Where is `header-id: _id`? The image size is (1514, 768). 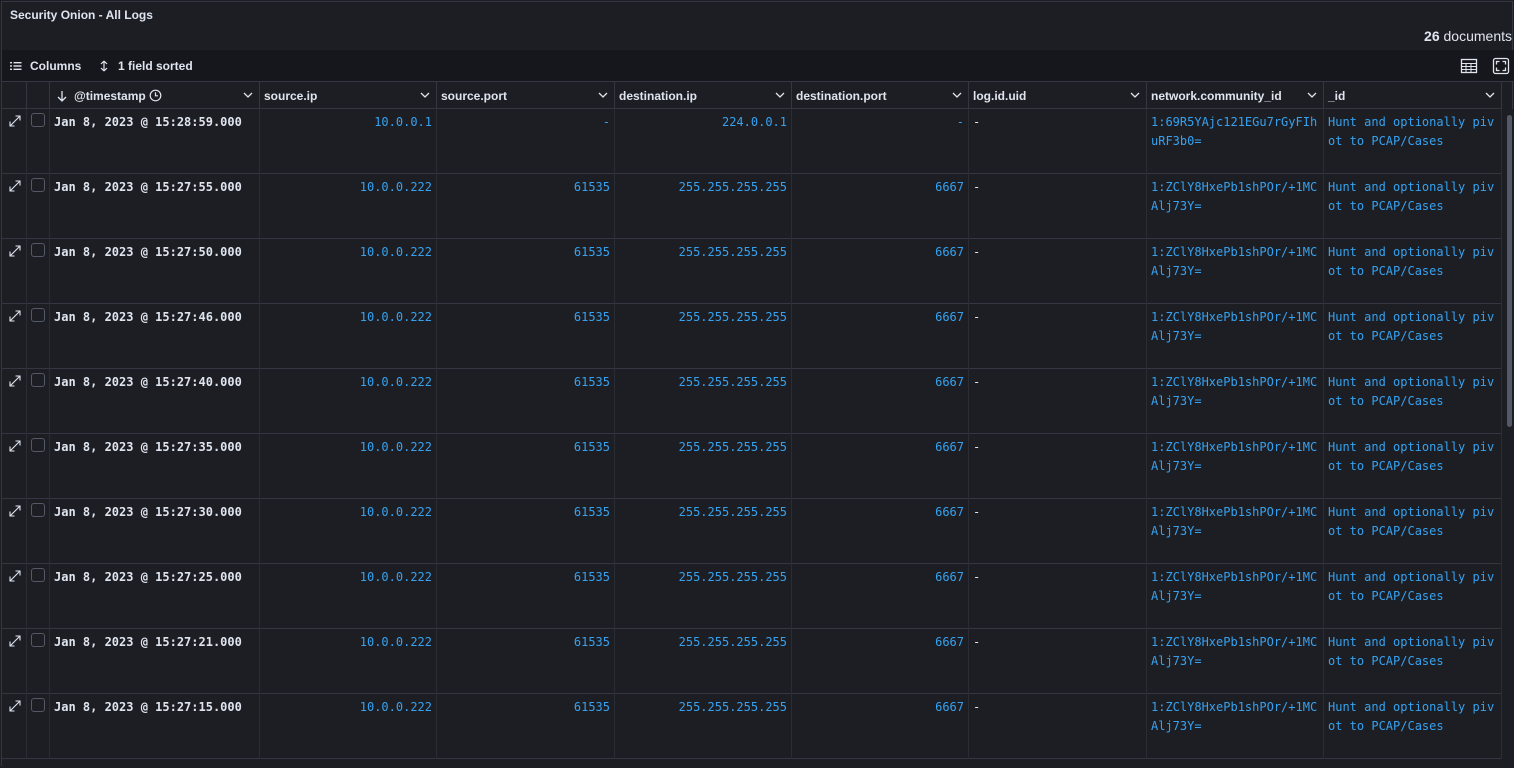 header-id: _id is located at coordinates (1413, 95).